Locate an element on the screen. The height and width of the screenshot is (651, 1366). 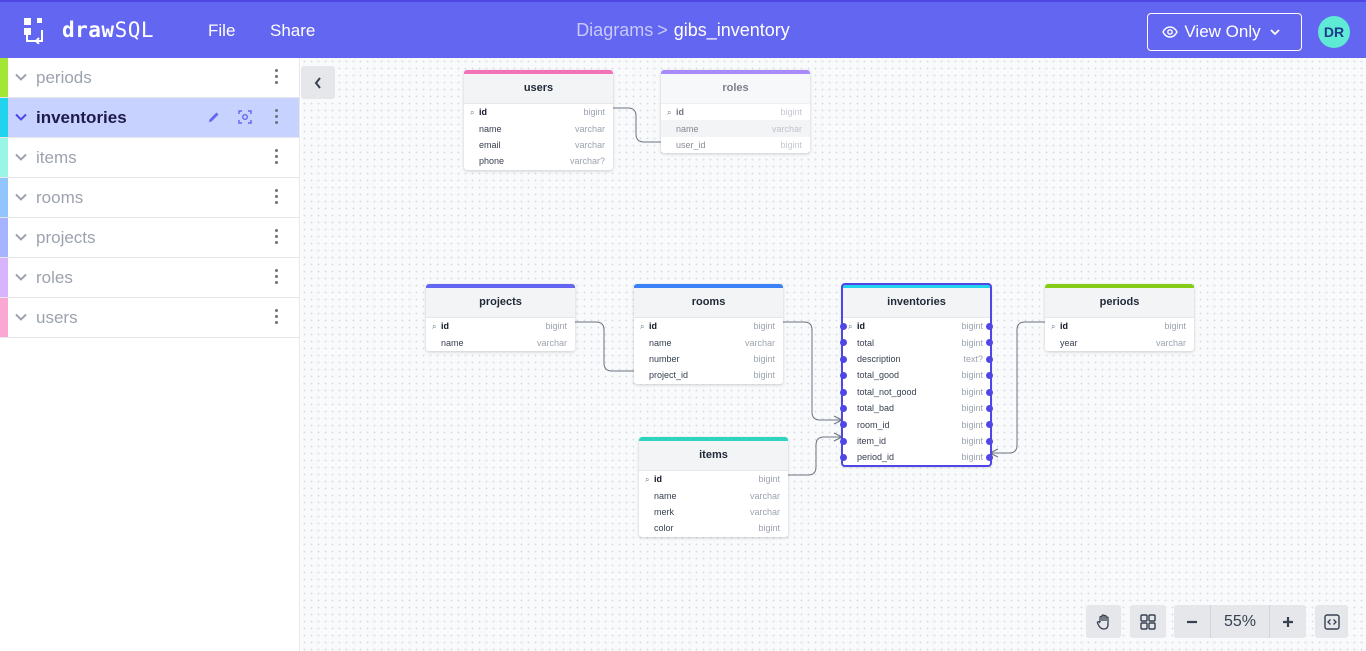
column-row: total_good bigint is located at coordinates (916, 375).